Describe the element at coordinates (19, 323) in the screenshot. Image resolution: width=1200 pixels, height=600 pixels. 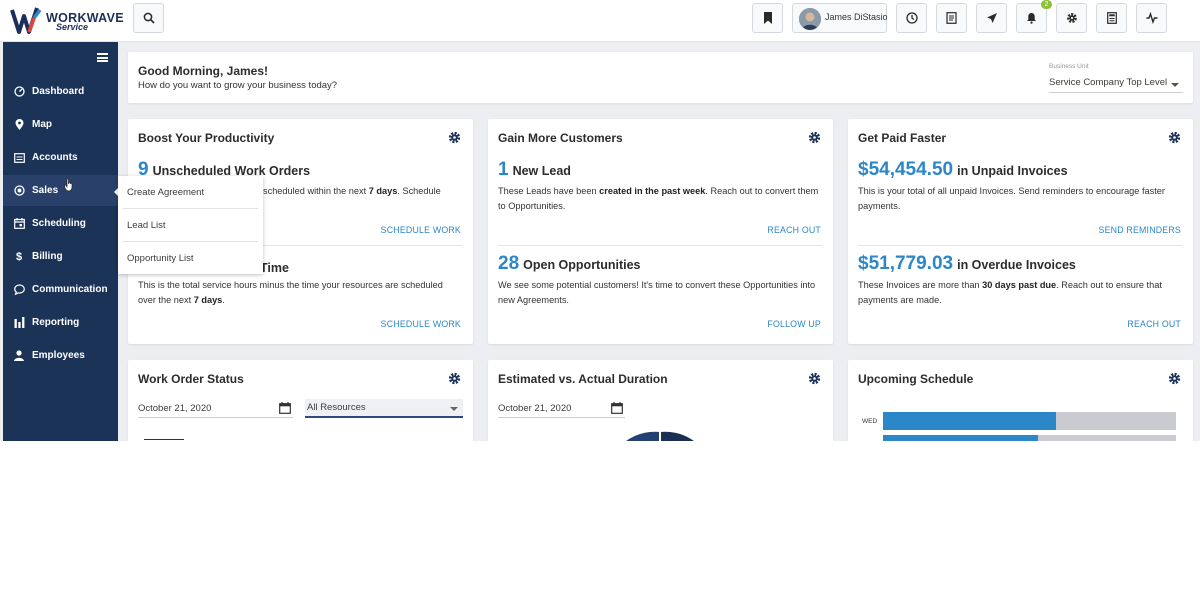
I see `bar-chart-icon` at that location.